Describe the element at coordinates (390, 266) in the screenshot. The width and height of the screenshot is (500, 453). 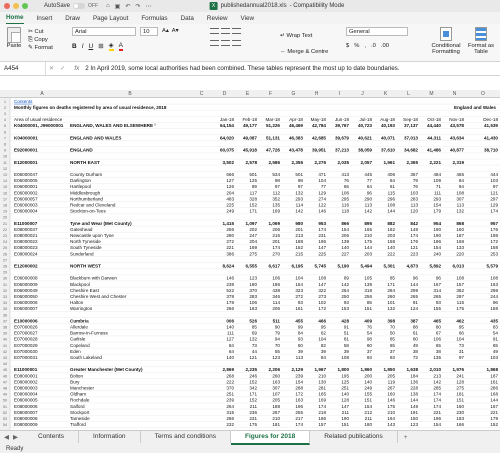
I see `death-count: 5,301` at that location.